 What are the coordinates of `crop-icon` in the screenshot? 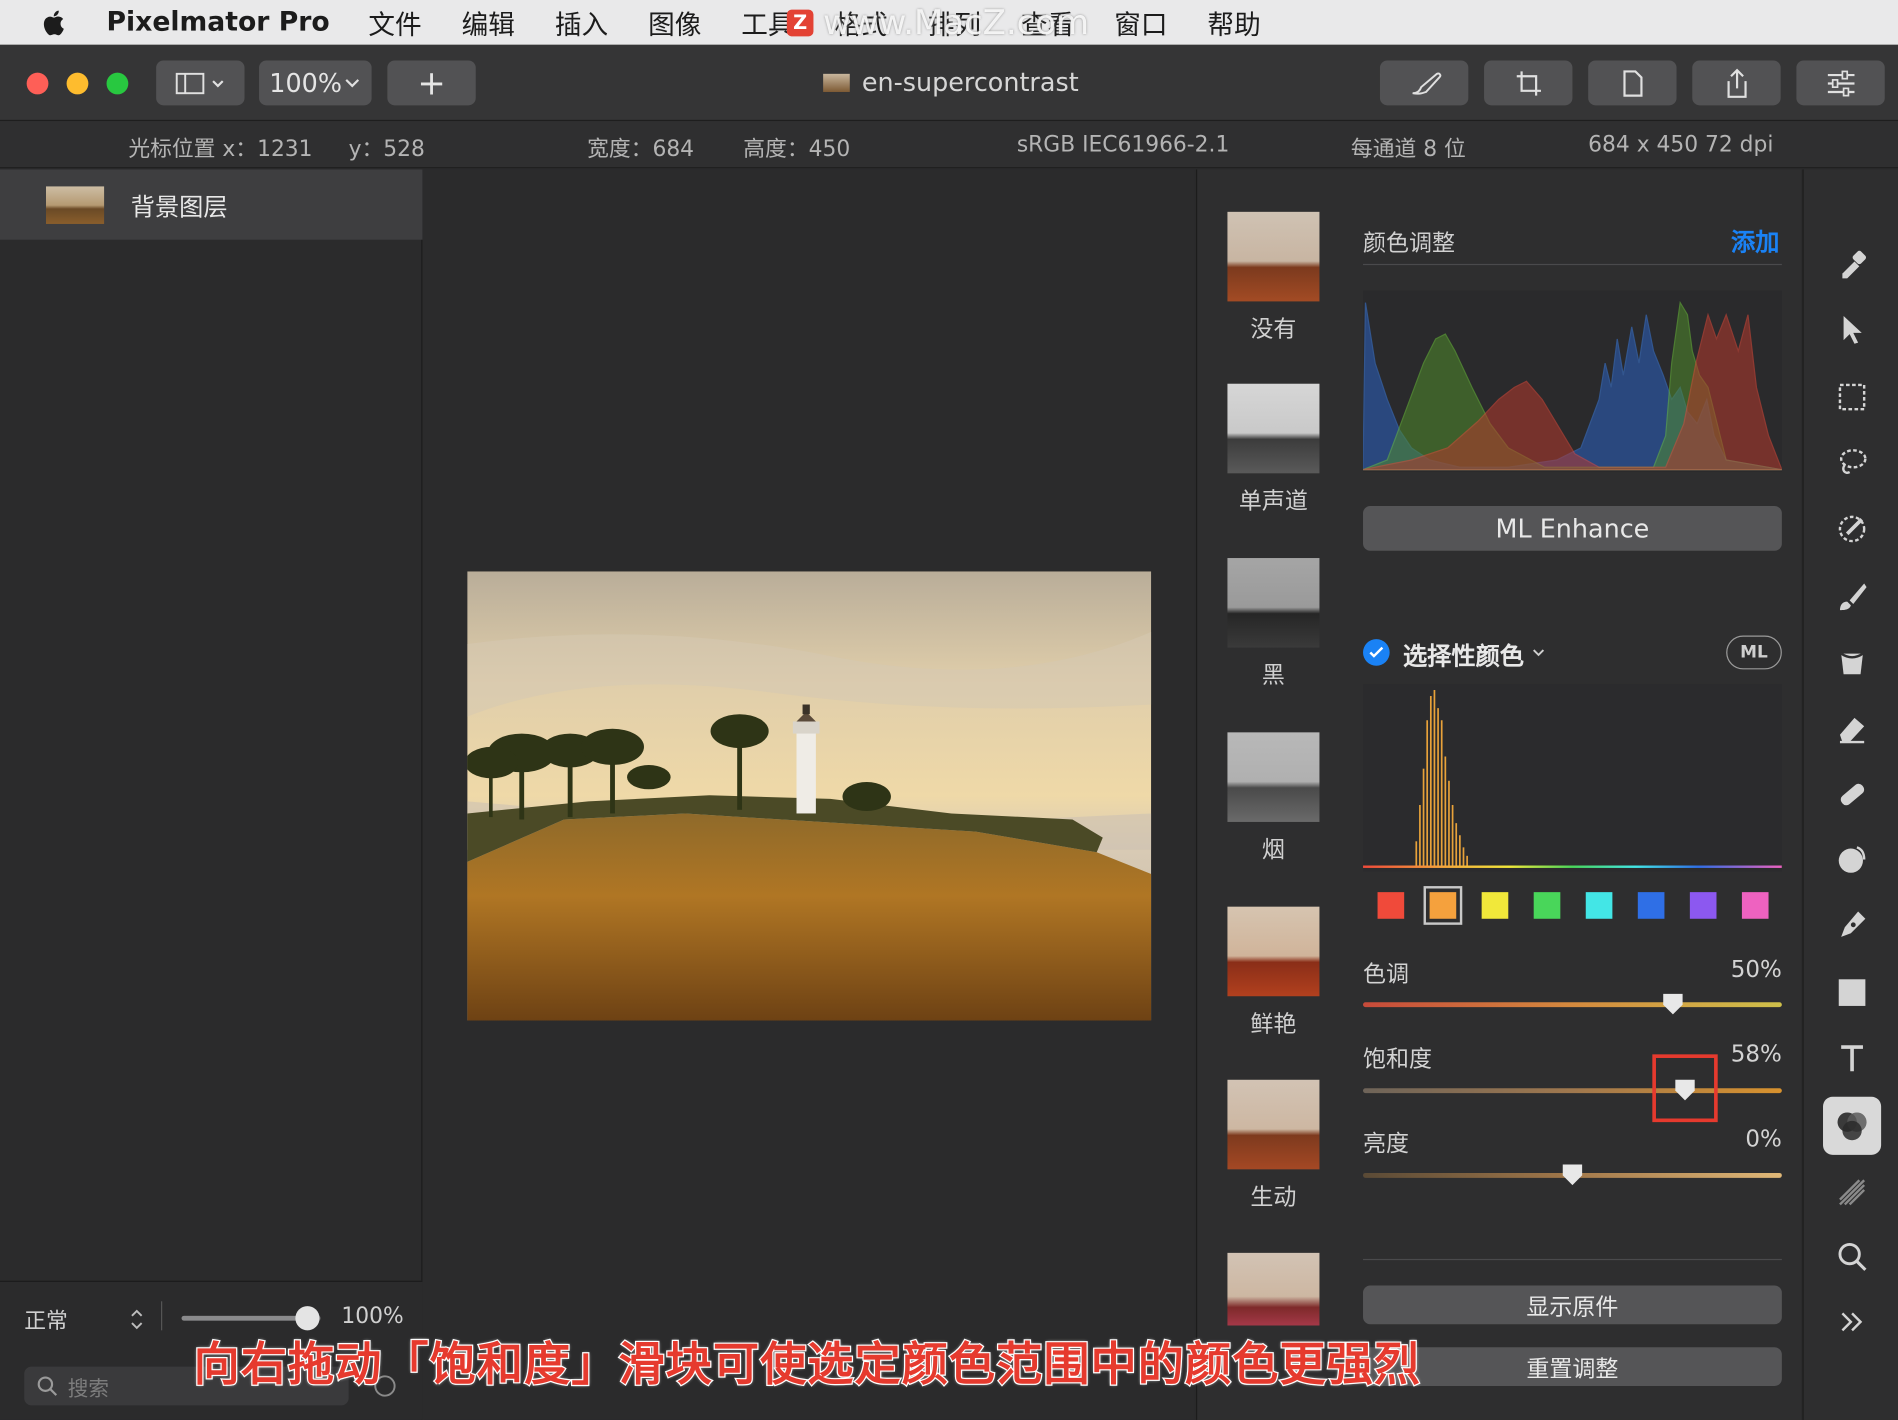 It's located at (1528, 83).